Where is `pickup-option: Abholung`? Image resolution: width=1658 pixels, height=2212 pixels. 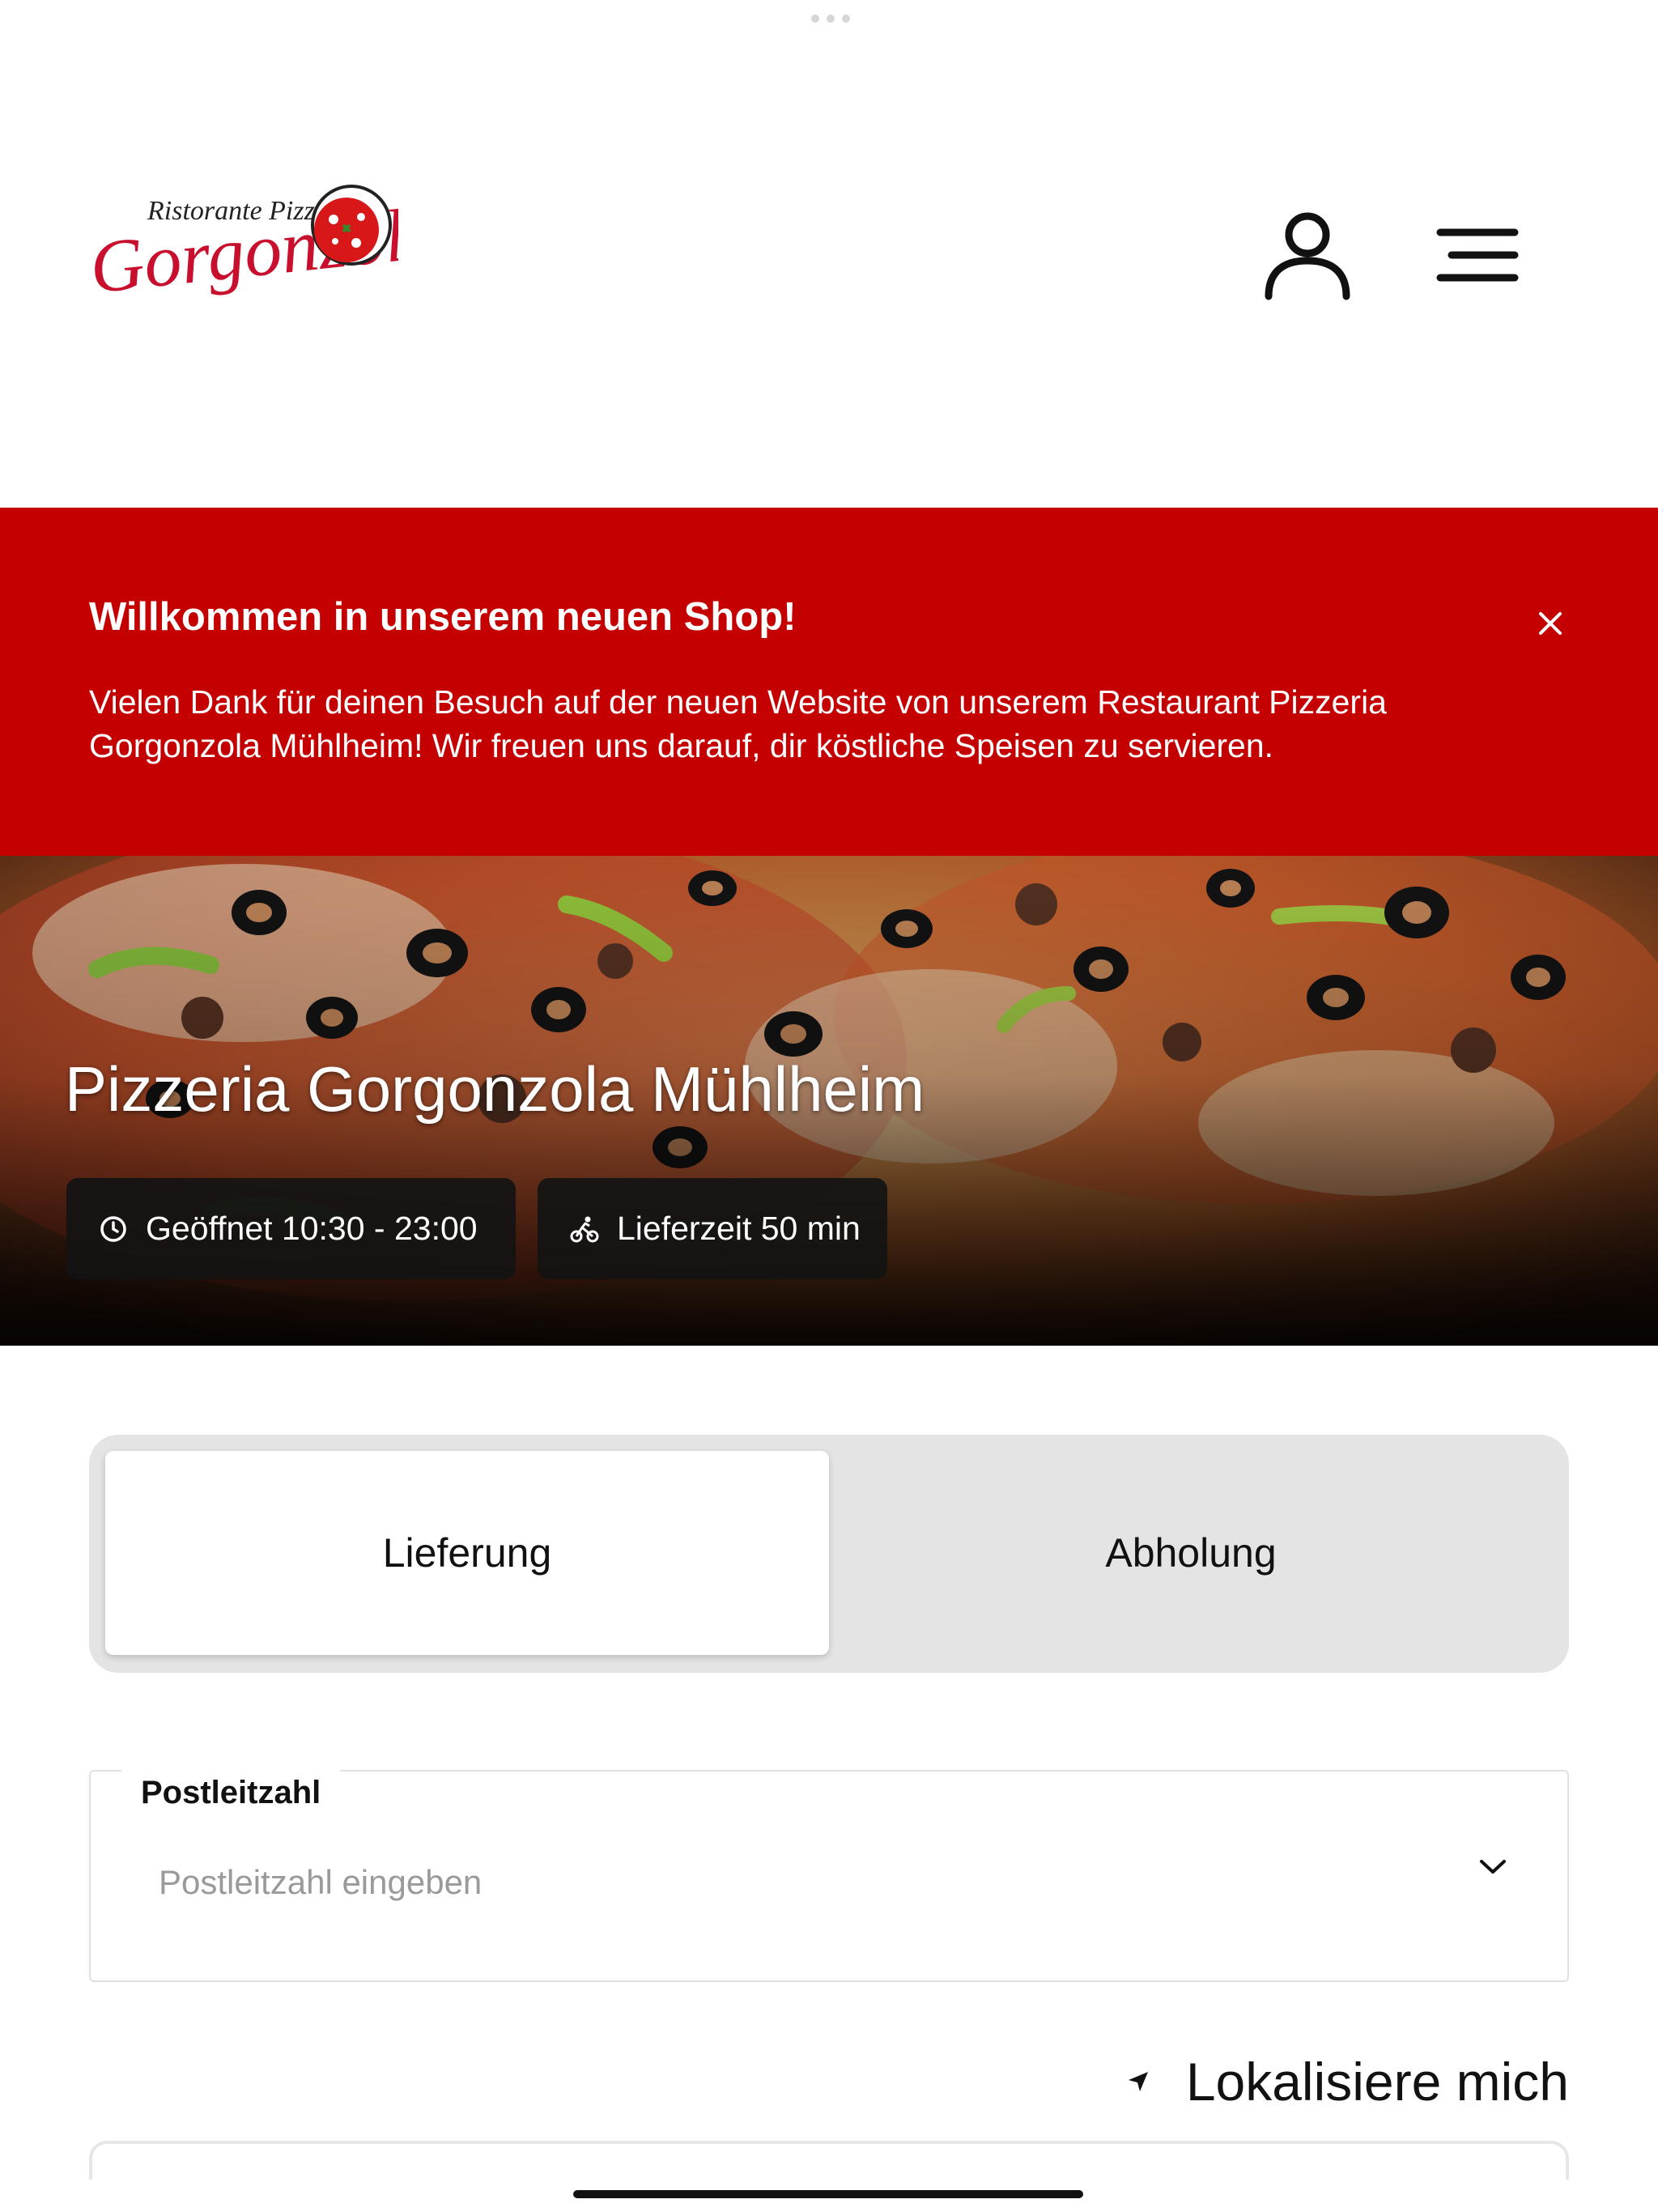
pickup-option: Abholung is located at coordinates (1191, 1553).